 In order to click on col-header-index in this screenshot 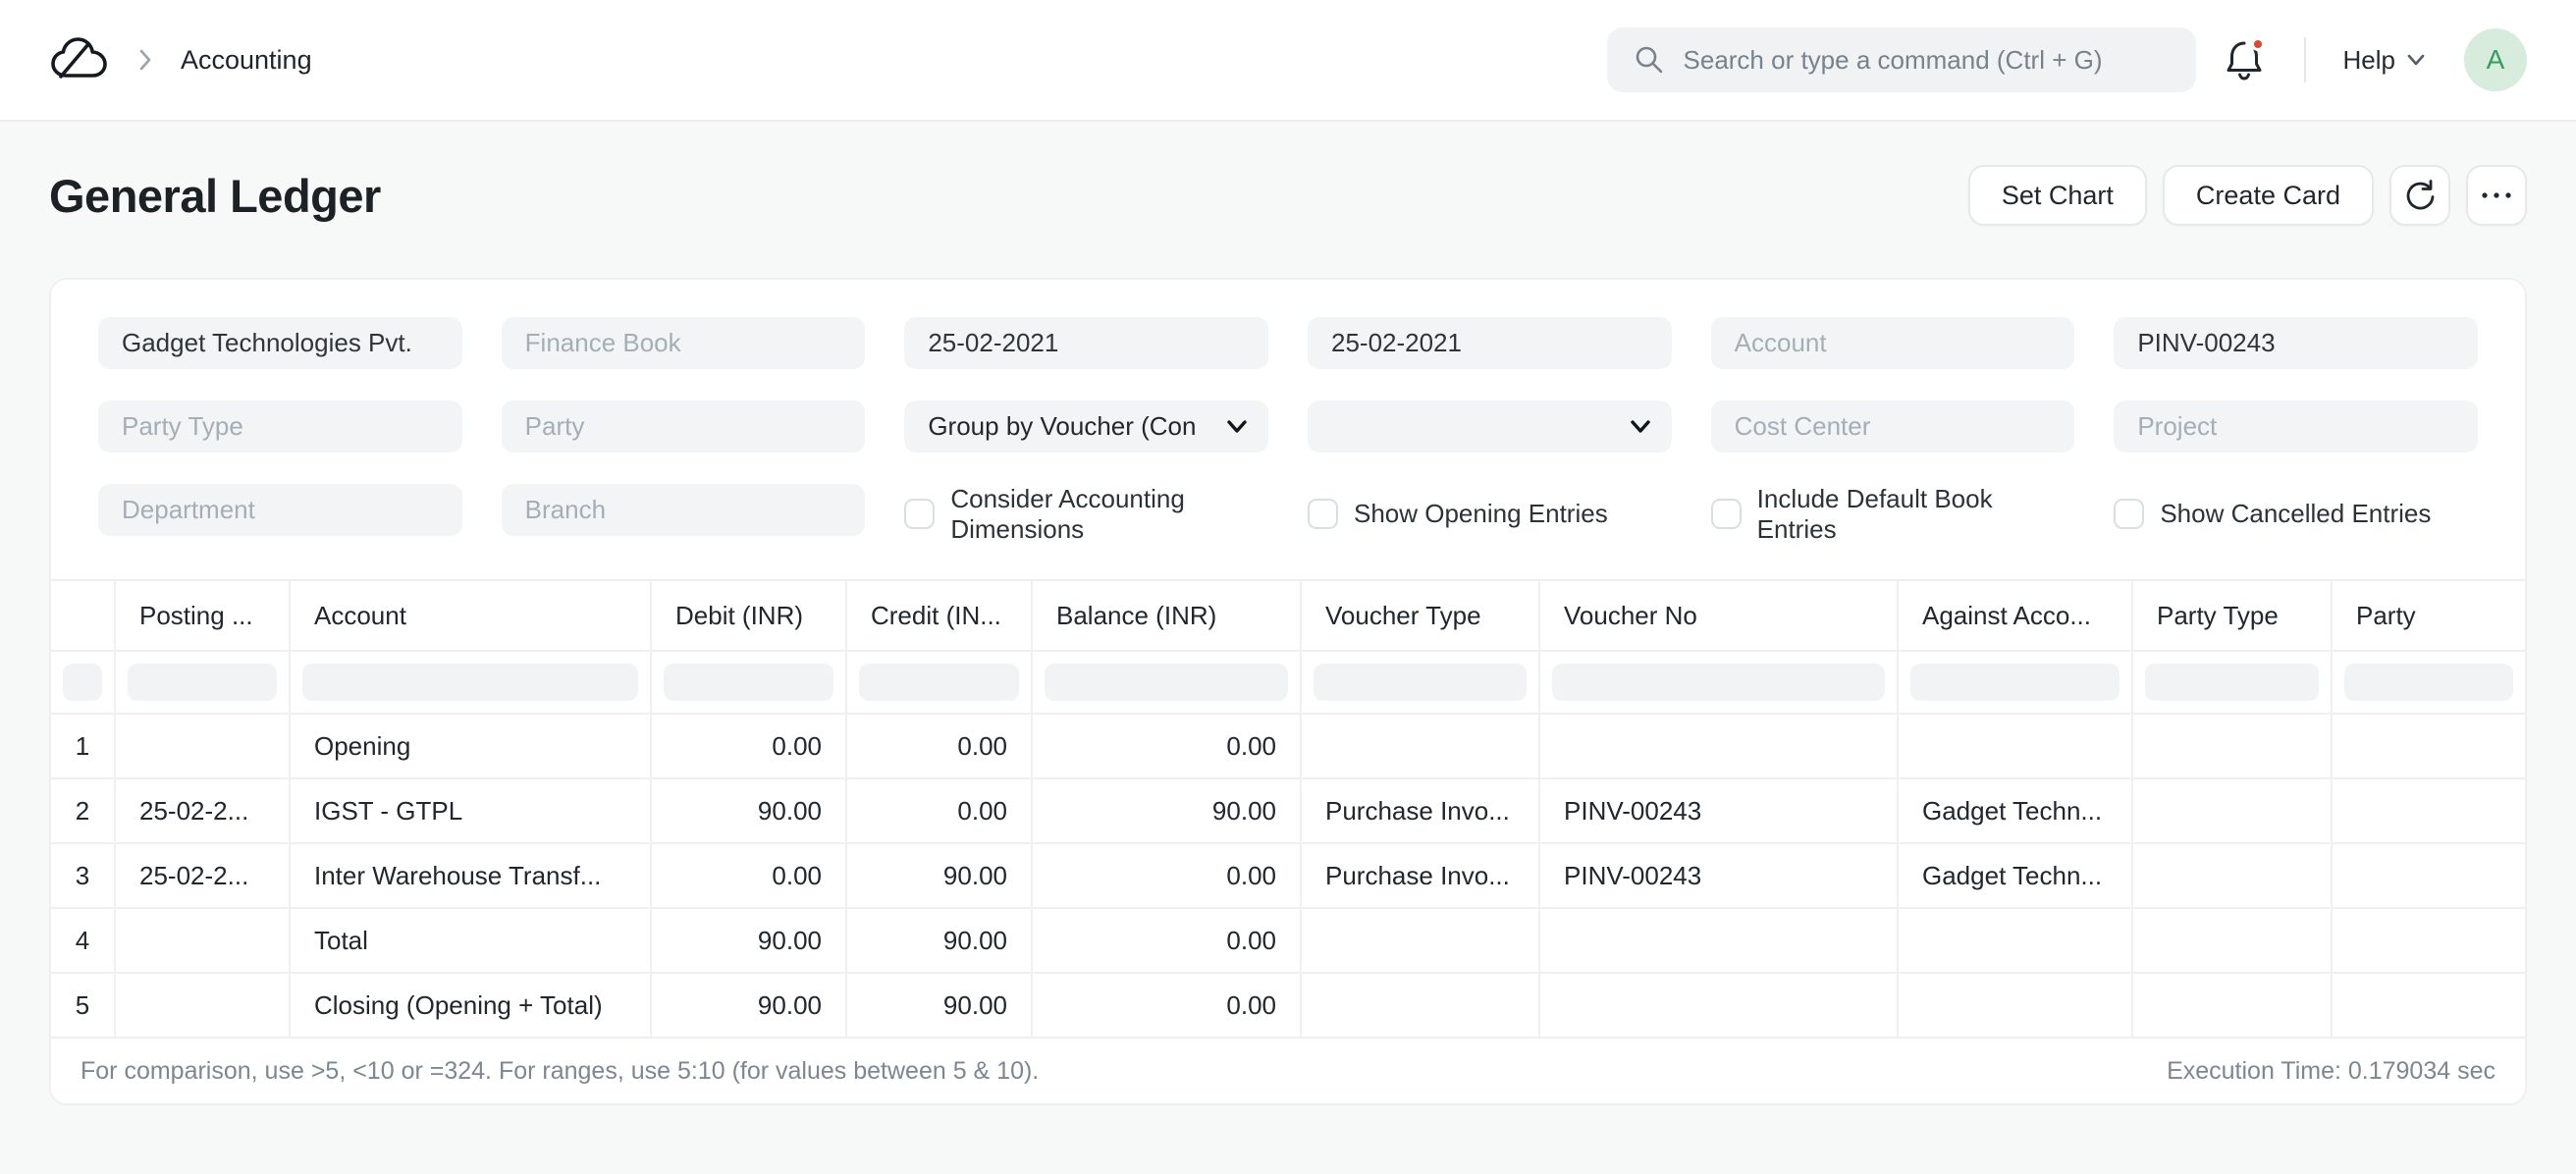, I will do `click(83, 616)`.